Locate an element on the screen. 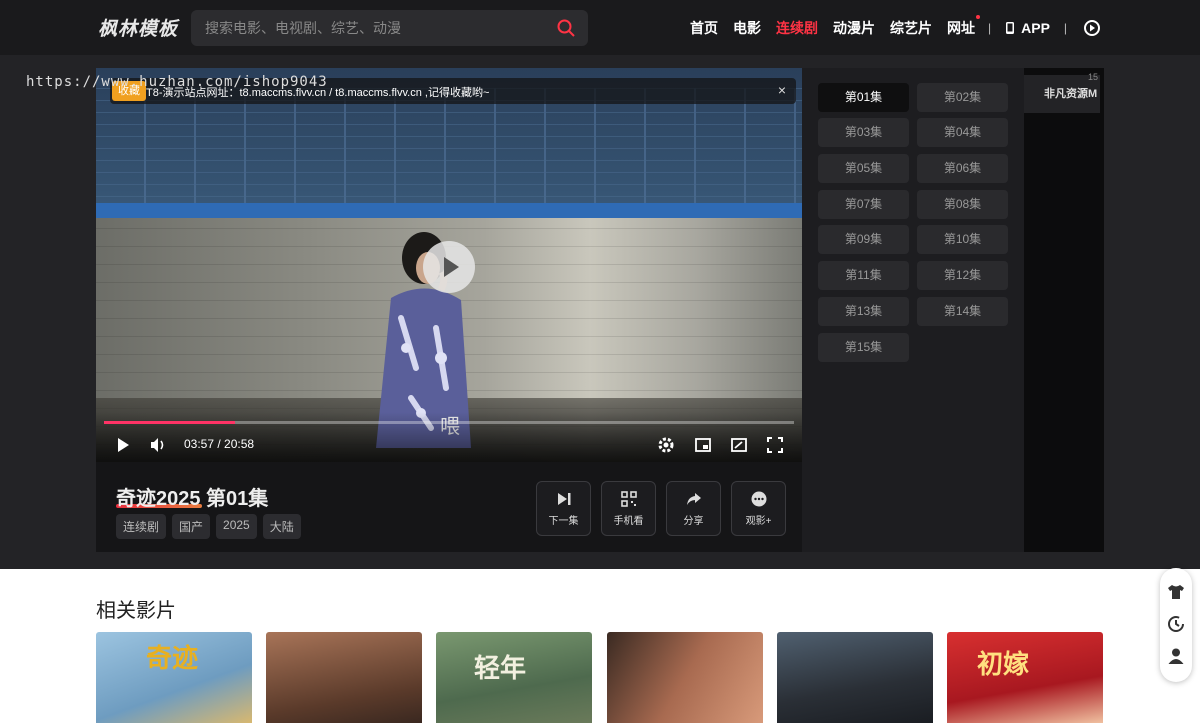 The image size is (1200, 723). new-dot-icon is located at coordinates (978, 17).